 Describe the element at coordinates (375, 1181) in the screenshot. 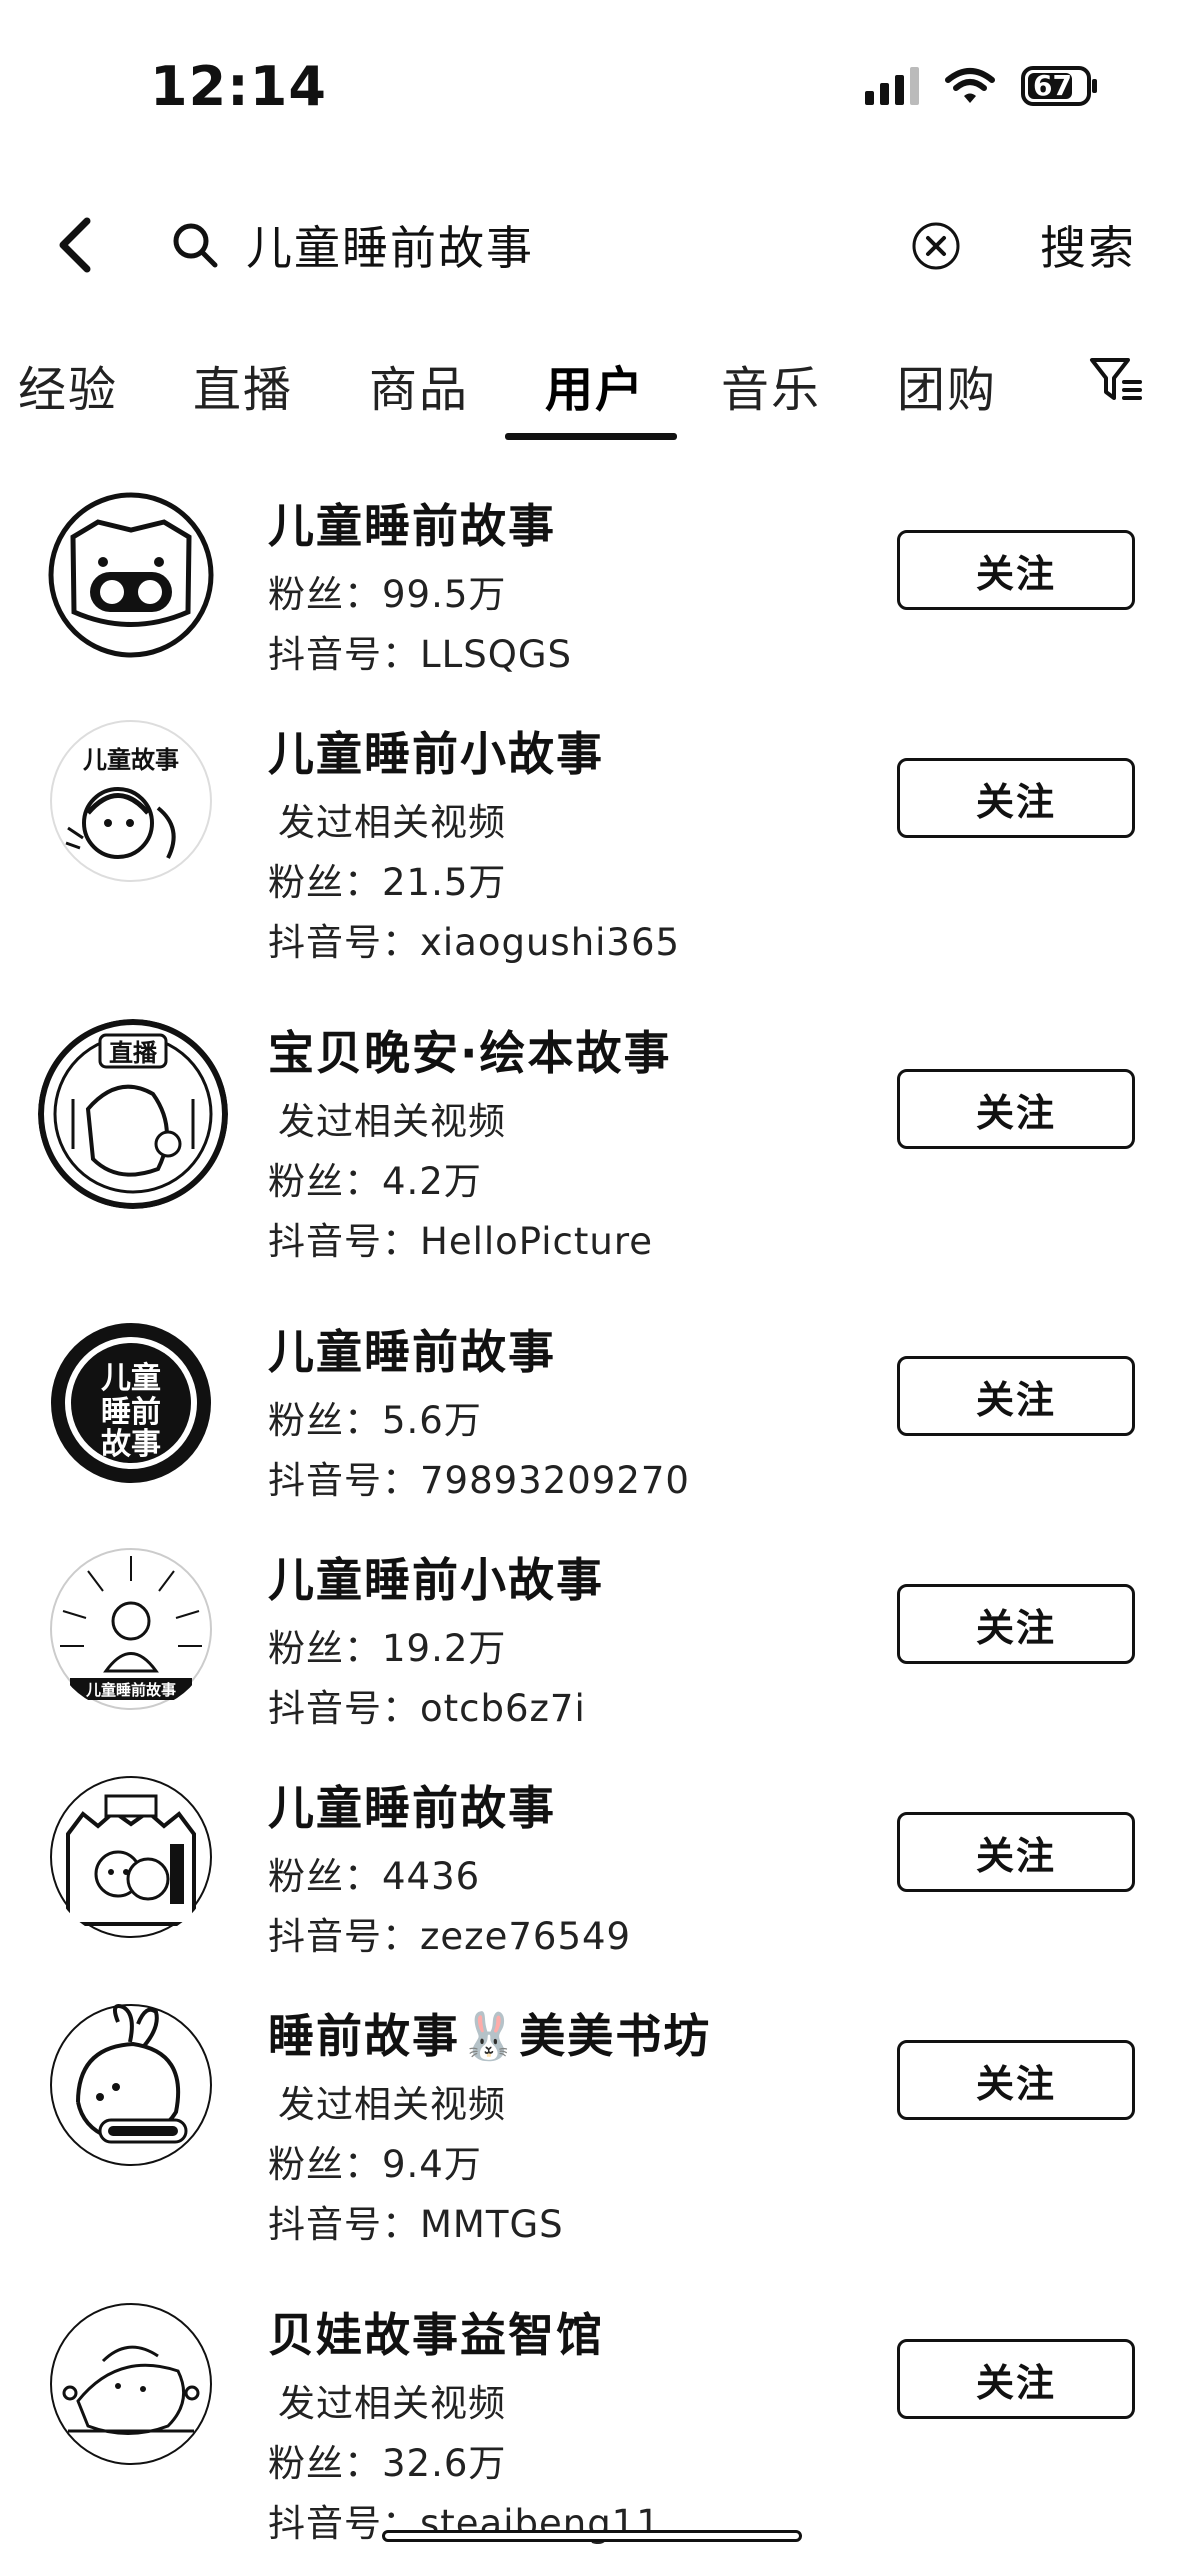

I see `fans-count: 粉丝：4.2万` at that location.